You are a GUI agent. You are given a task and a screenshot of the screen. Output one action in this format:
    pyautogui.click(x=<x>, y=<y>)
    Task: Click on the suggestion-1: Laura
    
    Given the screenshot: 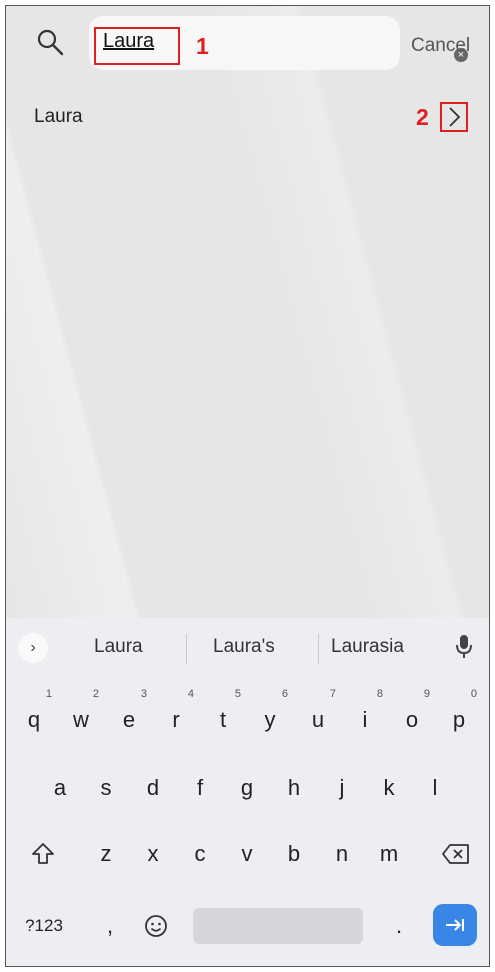 What is the action you would take?
    pyautogui.click(x=118, y=647)
    